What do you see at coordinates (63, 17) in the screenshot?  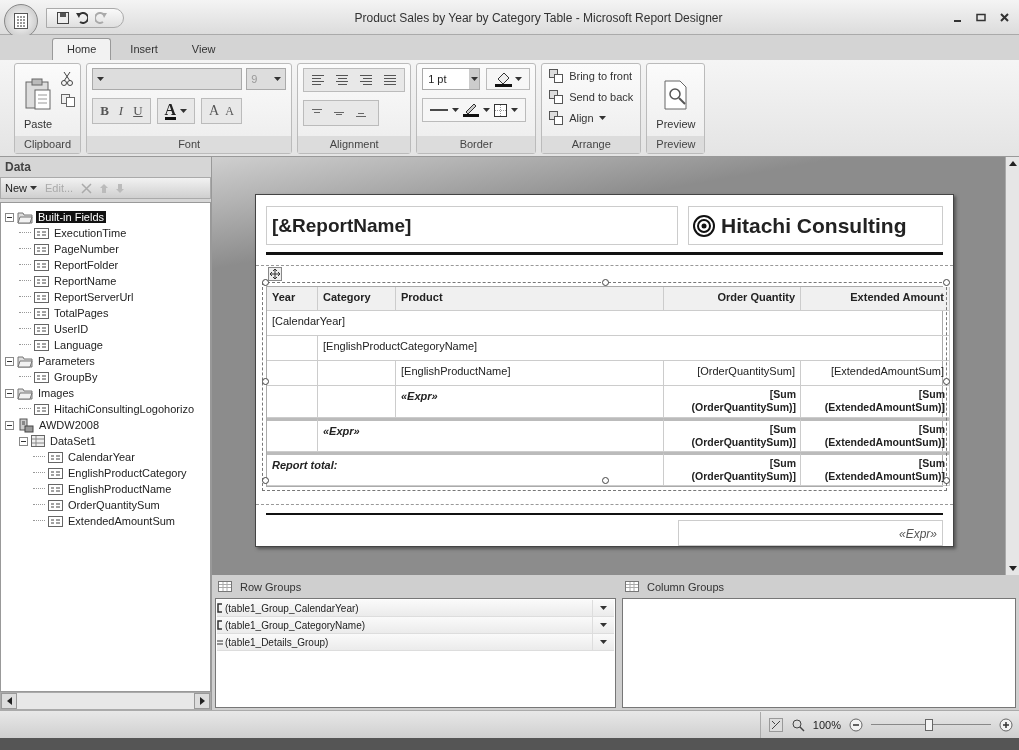 I see `save-icon` at bounding box center [63, 17].